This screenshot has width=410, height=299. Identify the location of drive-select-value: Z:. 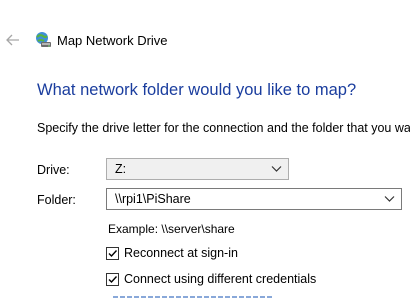
(121, 169).